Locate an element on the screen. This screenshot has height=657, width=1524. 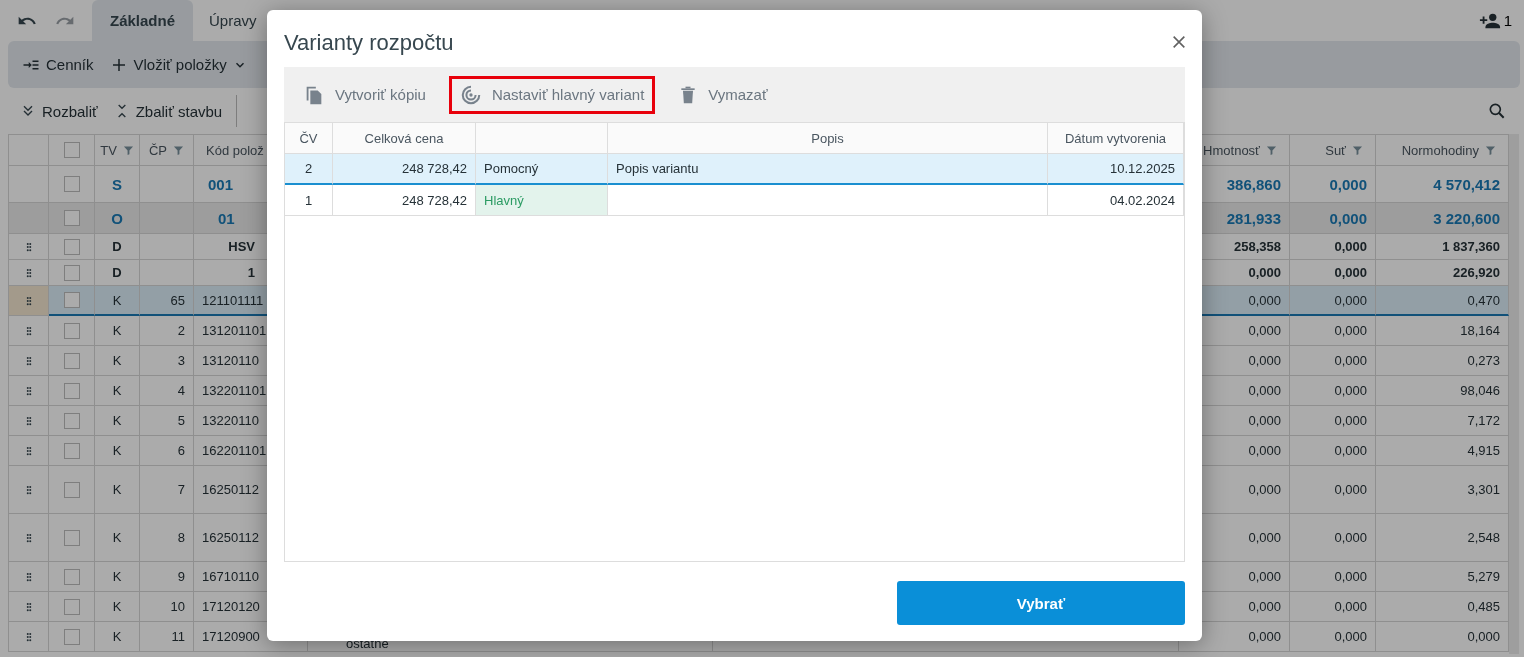
column-header: ČV is located at coordinates (308, 138).